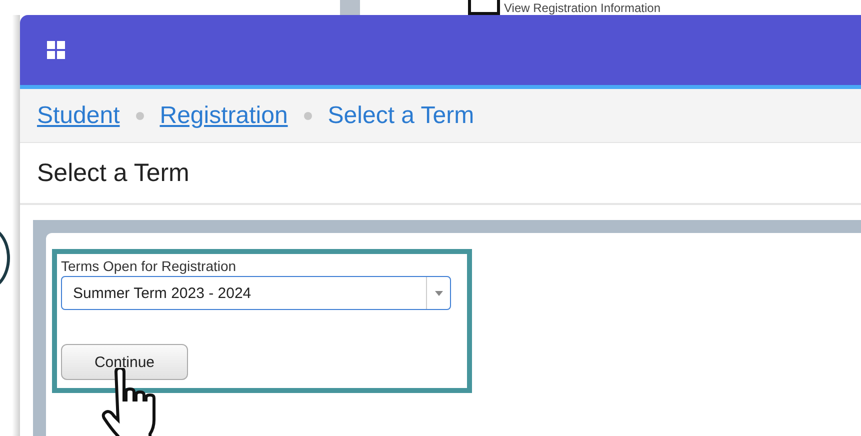  Describe the element at coordinates (56, 50) in the screenshot. I see `app-grid-icon` at that location.